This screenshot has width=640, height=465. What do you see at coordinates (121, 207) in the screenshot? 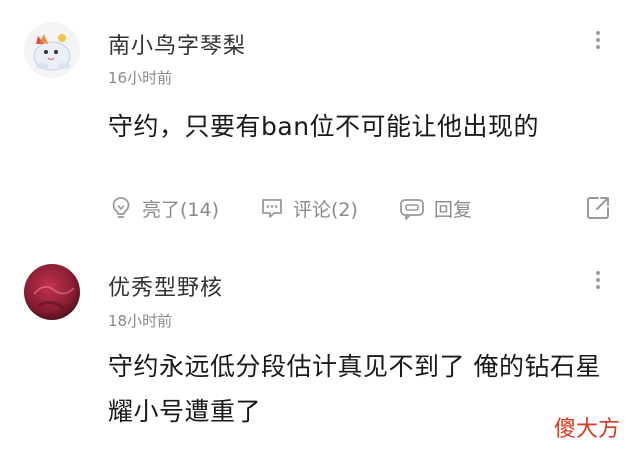
I see `lightbulb-icon` at bounding box center [121, 207].